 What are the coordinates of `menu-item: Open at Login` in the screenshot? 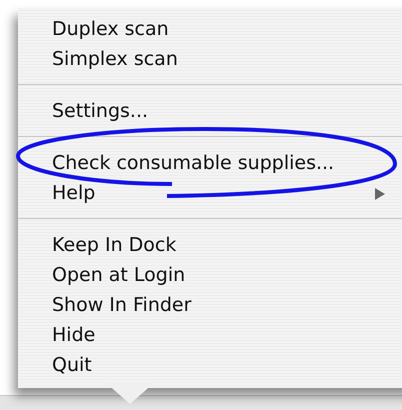 It's located at (119, 275).